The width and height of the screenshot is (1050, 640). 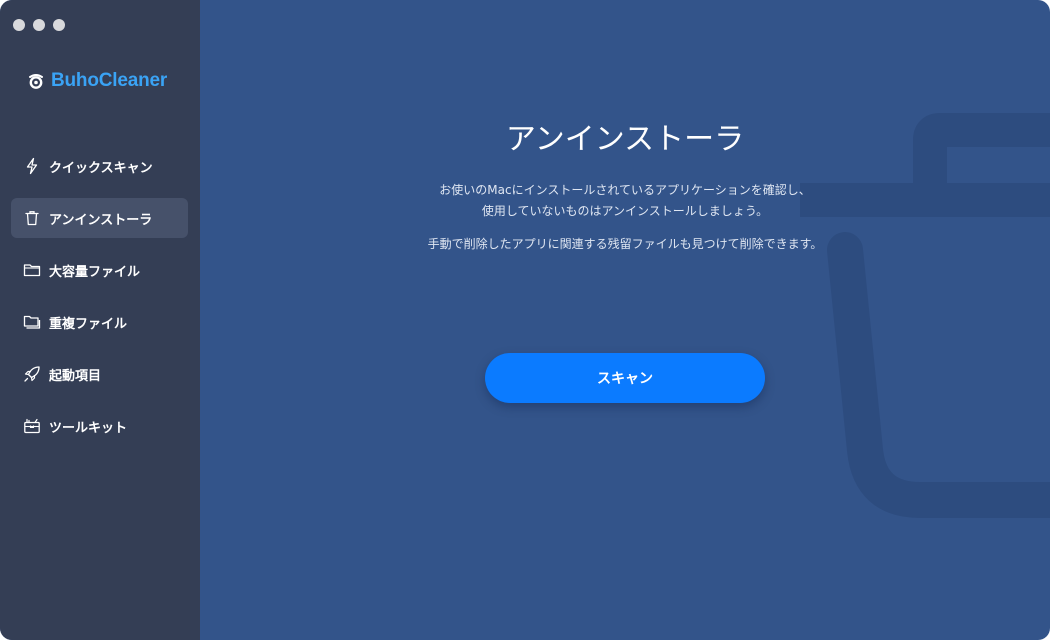 I want to click on window-controls, so click(x=39, y=25).